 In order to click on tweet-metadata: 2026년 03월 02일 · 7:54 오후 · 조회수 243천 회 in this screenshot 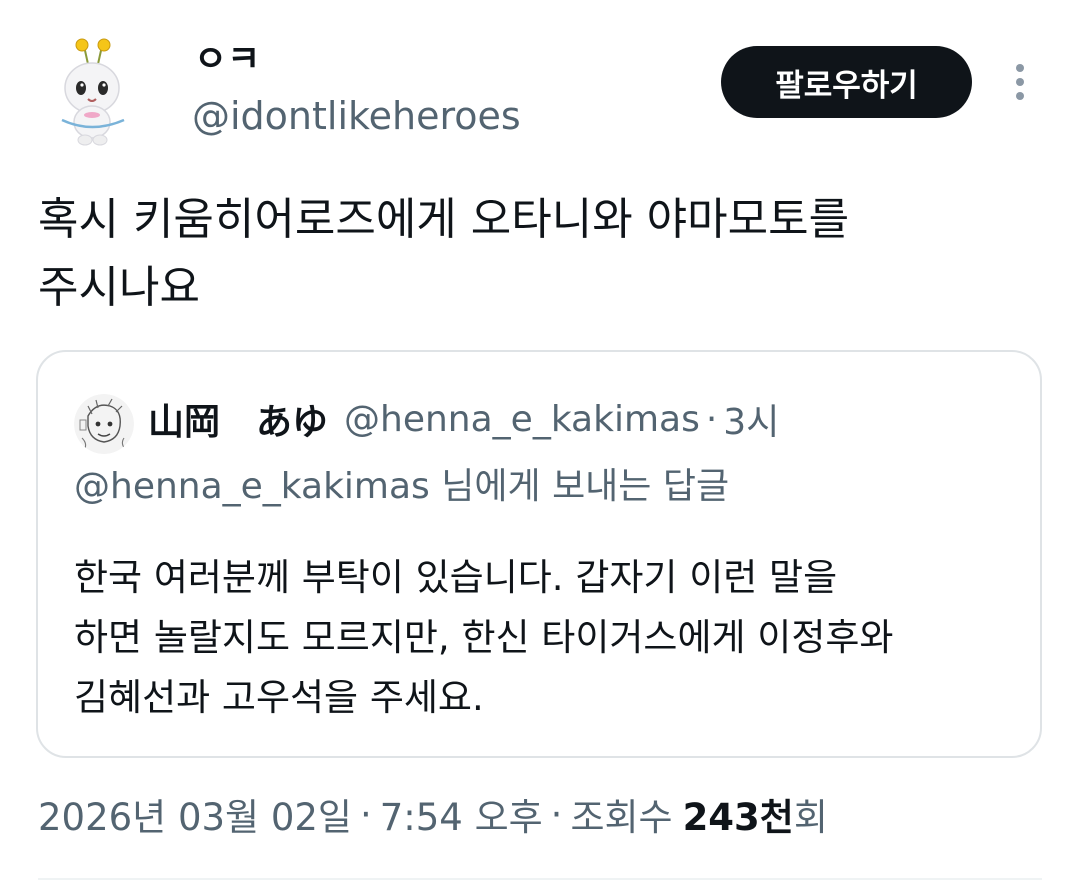, I will do `click(433, 814)`.